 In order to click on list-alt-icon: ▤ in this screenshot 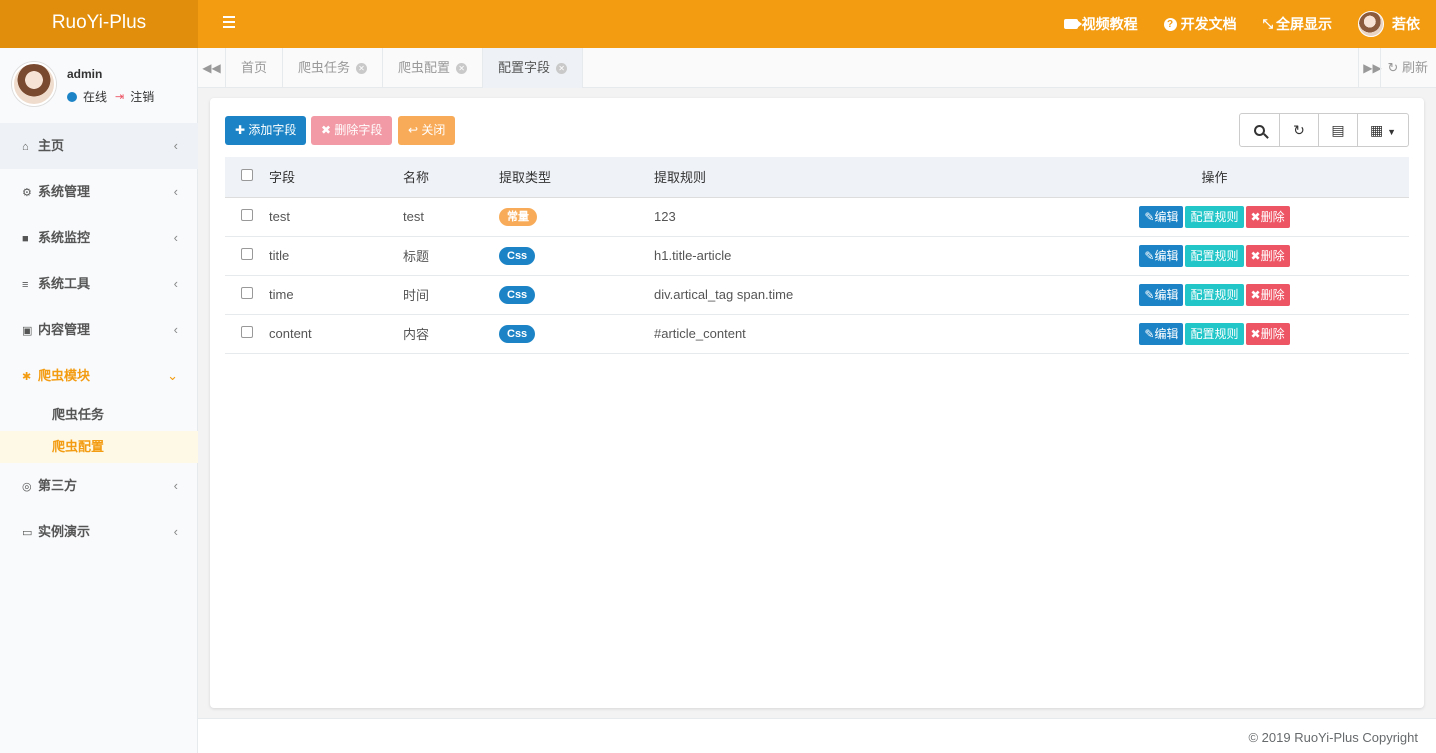, I will do `click(1338, 130)`.